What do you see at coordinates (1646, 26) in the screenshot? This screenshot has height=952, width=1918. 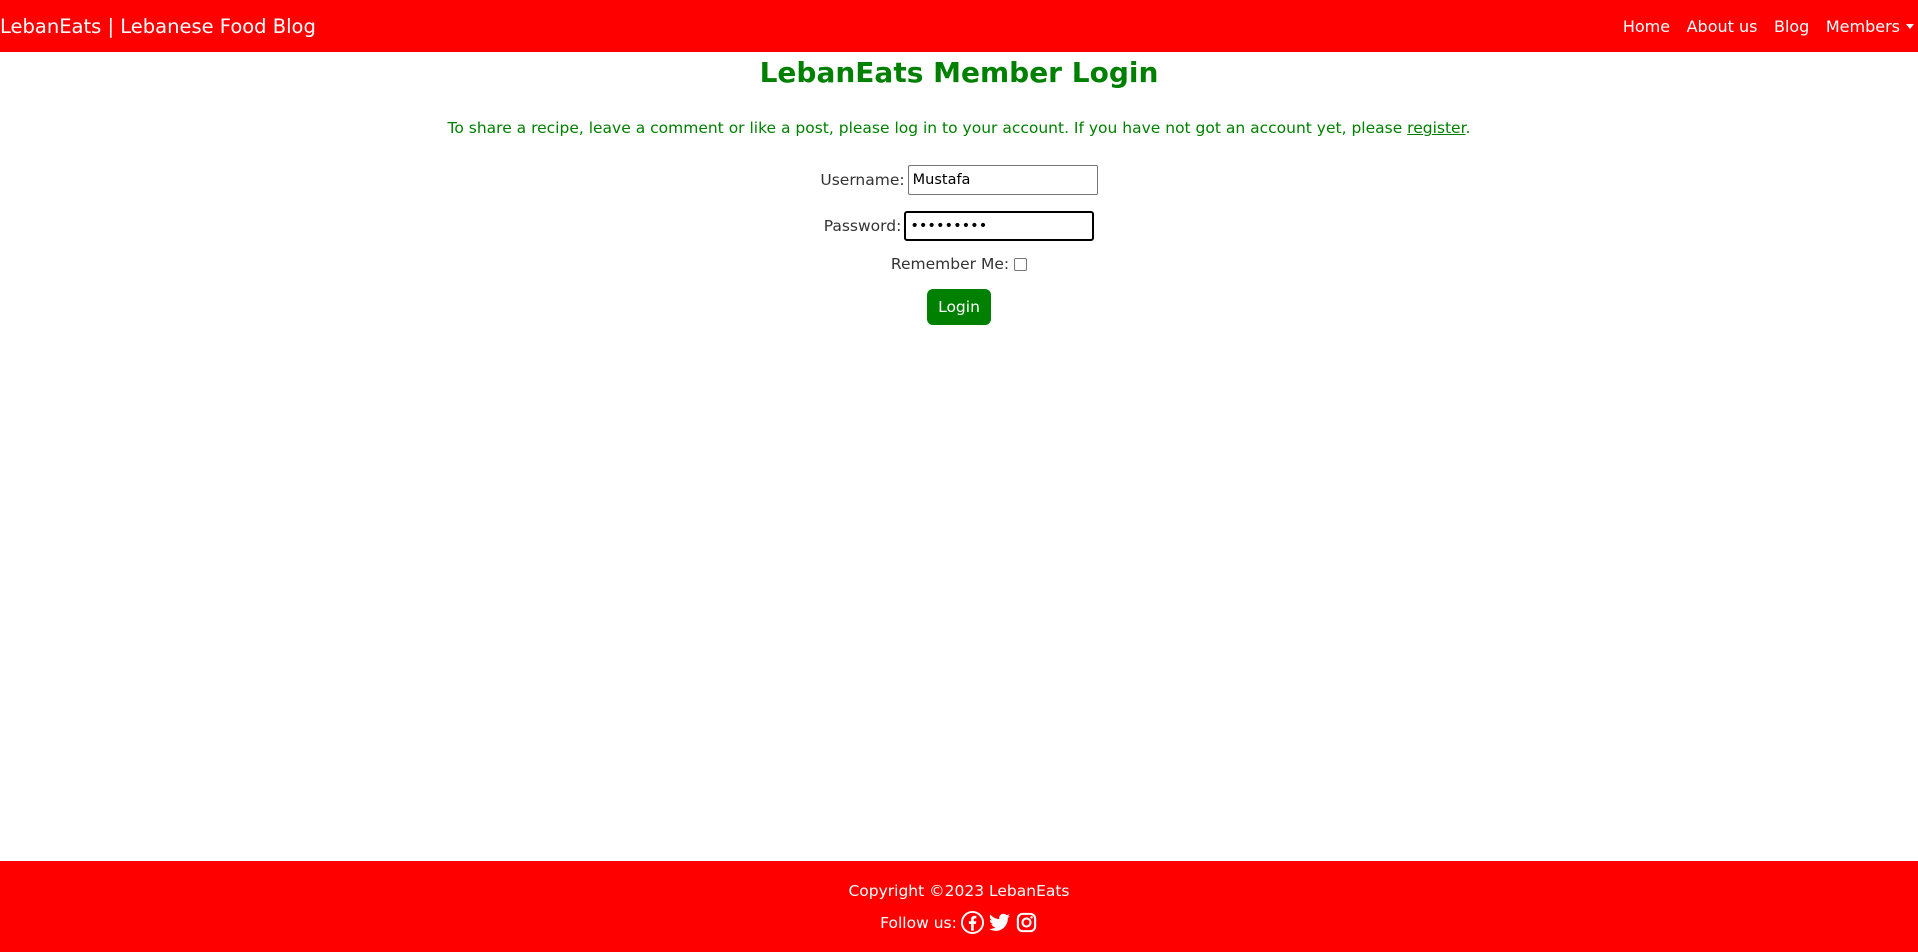 I see `nav-home-link: Home` at bounding box center [1646, 26].